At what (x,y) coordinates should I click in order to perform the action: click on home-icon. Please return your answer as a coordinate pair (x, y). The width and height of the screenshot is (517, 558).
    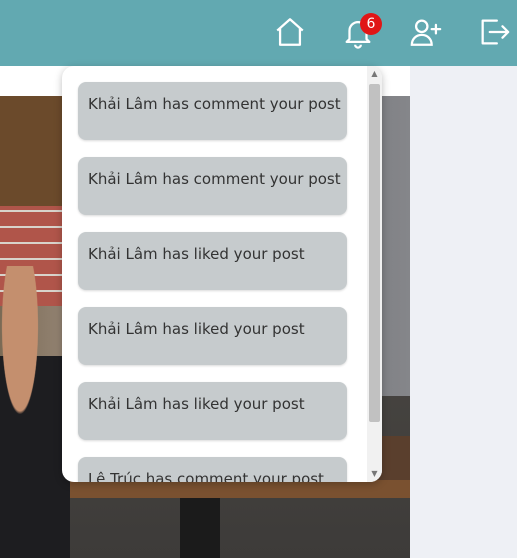
    Looking at the image, I should click on (290, 32).